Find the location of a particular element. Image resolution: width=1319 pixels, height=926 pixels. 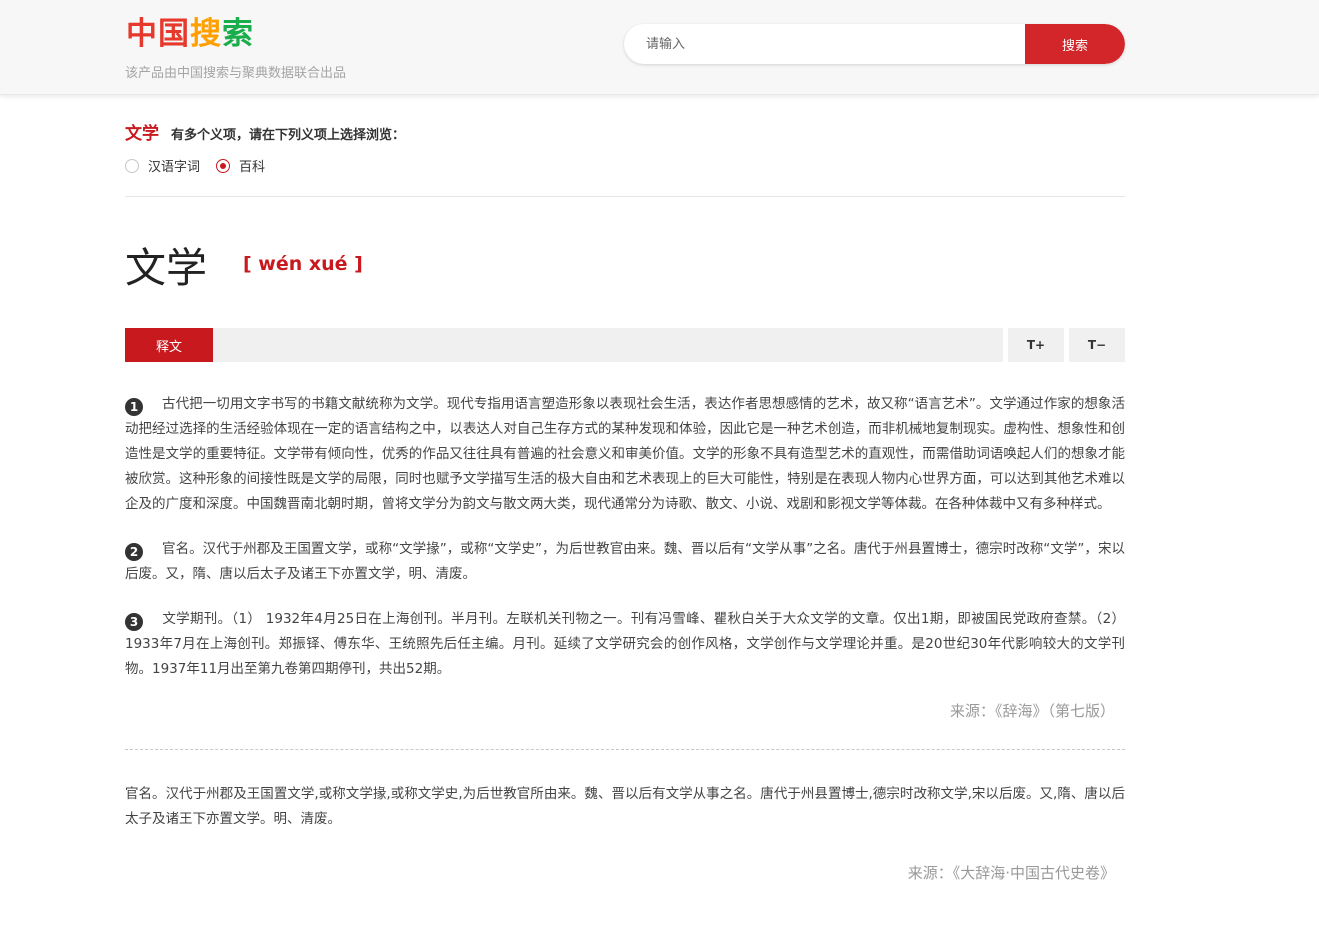

font-decrease-button: T− is located at coordinates (1097, 345).